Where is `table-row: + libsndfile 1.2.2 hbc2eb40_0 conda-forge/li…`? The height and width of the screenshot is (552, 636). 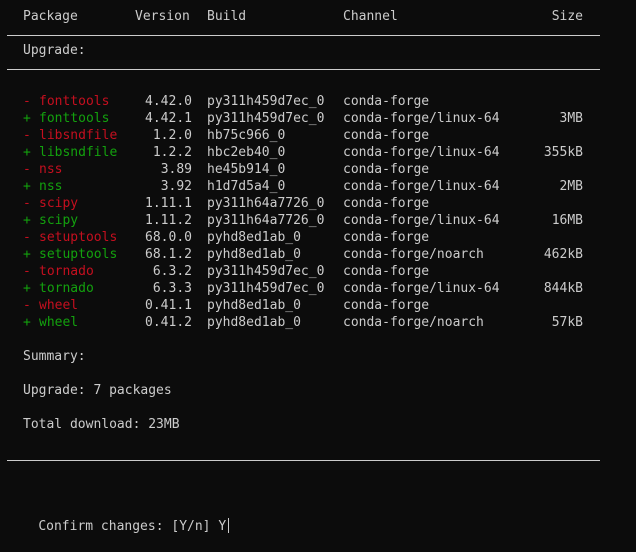 table-row: + libsndfile 1.2.2 hbc2eb40_0 conda-forge/li… is located at coordinates (318, 152).